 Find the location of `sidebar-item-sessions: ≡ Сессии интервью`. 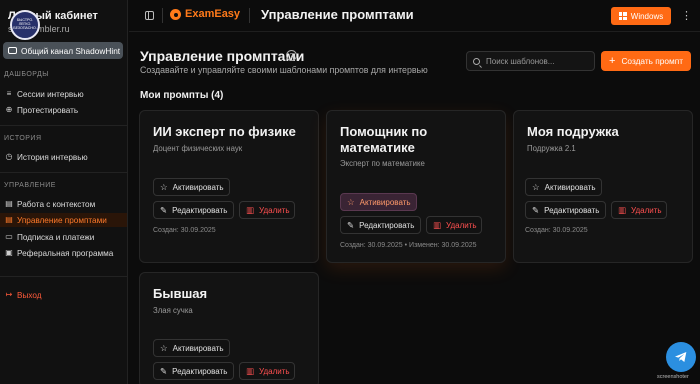

sidebar-item-sessions: ≡ Сессии интервью is located at coordinates (63, 94).